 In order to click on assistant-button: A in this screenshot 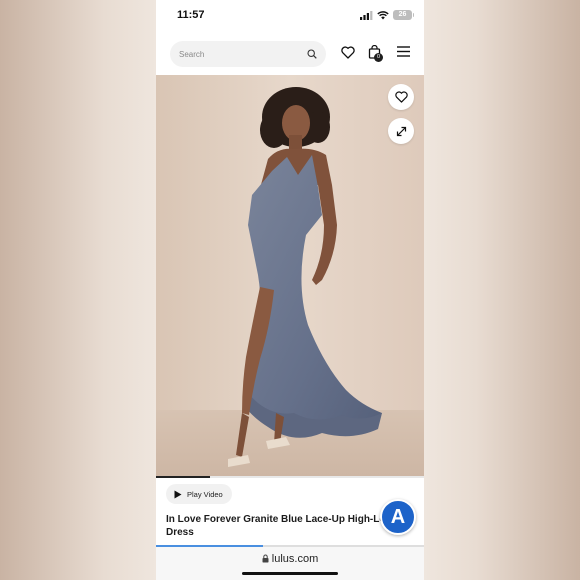, I will do `click(398, 517)`.